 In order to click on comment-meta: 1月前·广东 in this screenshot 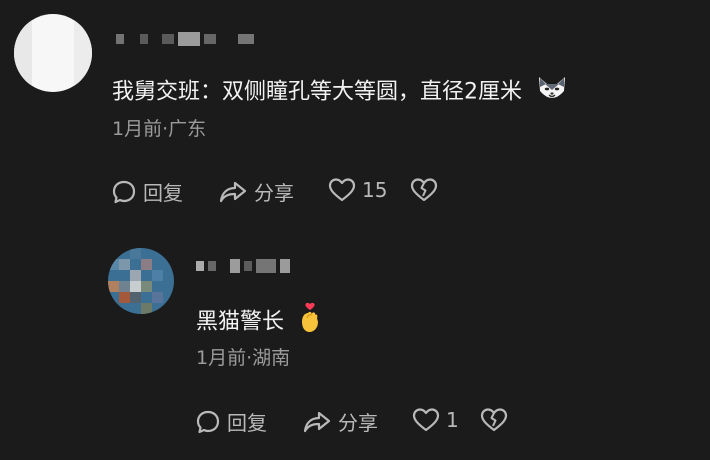, I will do `click(159, 129)`.